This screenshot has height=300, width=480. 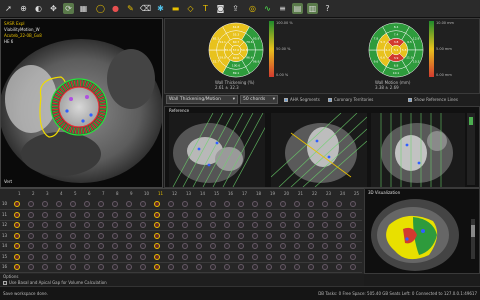 I want to click on grid-row: 15, so click(x=181, y=257).